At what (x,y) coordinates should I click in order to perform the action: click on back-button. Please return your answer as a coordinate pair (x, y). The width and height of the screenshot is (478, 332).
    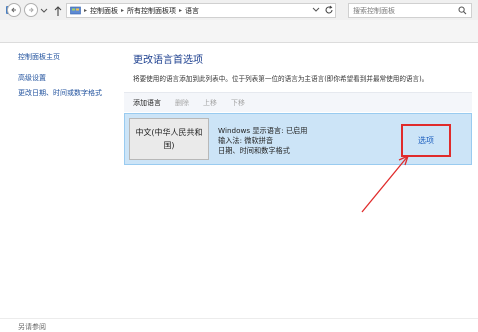
    Looking at the image, I should click on (14, 10).